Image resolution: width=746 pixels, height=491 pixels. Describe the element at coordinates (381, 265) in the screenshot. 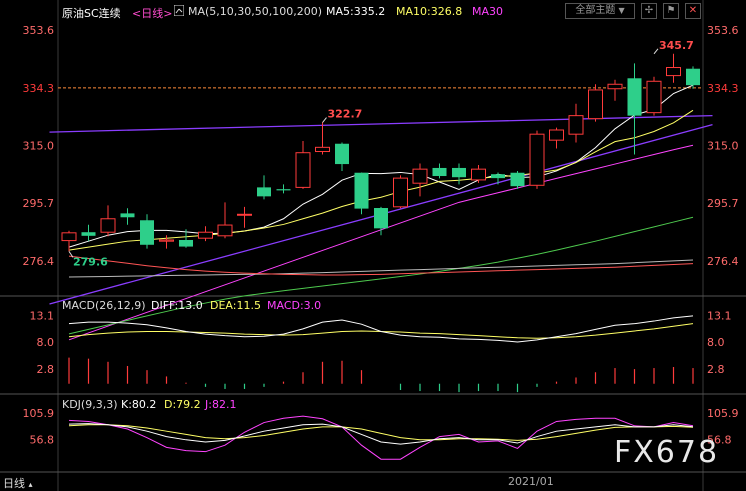

I see `ma-line-ma200` at that location.